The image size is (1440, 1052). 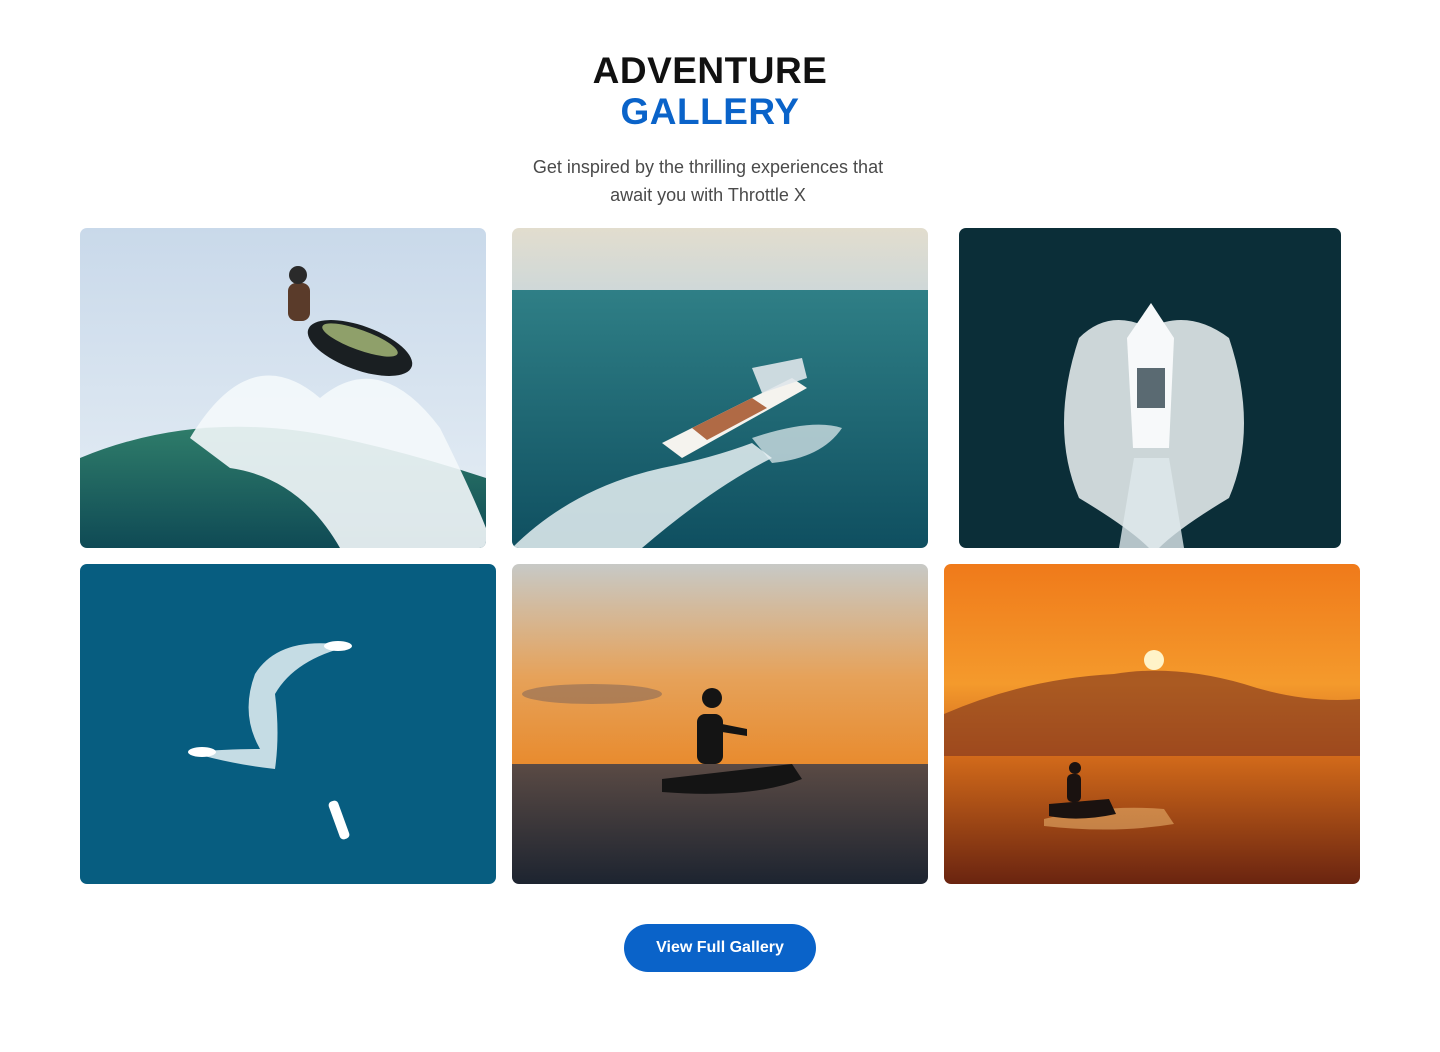 I want to click on gallery-image-aerial-boat, so click(x=1150, y=388).